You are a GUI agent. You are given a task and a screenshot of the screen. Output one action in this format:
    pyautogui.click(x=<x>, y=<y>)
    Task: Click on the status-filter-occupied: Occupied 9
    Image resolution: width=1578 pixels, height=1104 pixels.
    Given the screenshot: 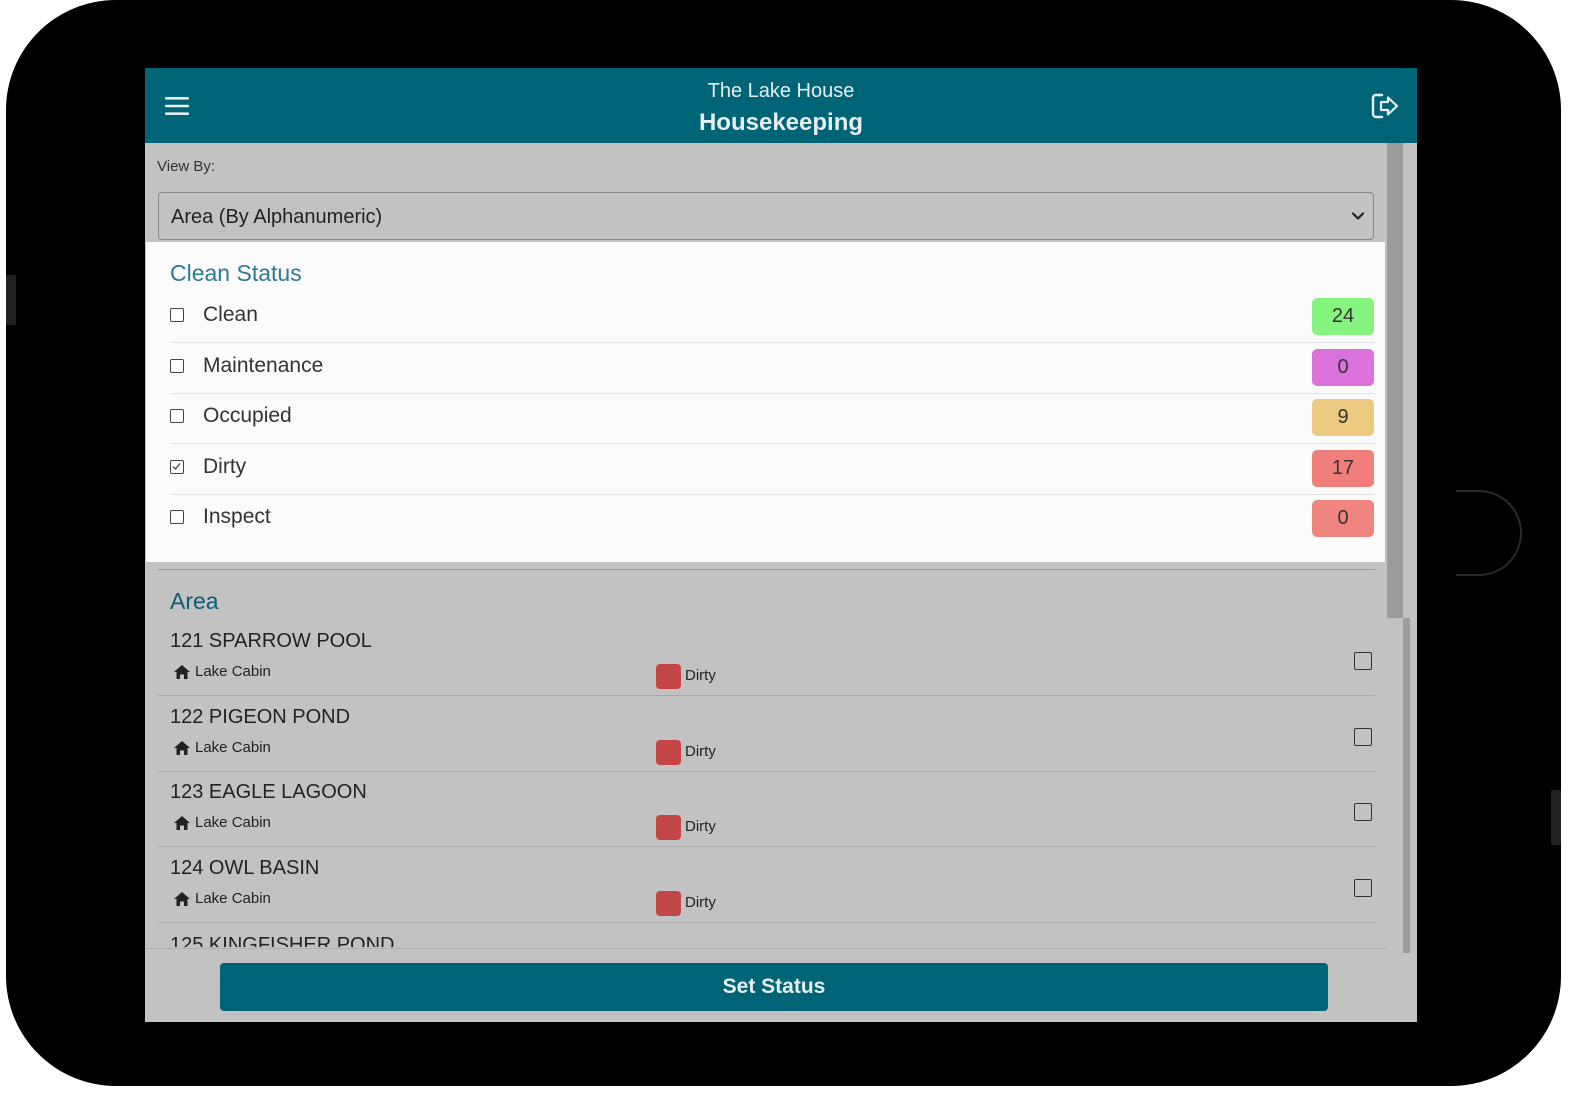 What is the action you would take?
    pyautogui.click(x=772, y=418)
    